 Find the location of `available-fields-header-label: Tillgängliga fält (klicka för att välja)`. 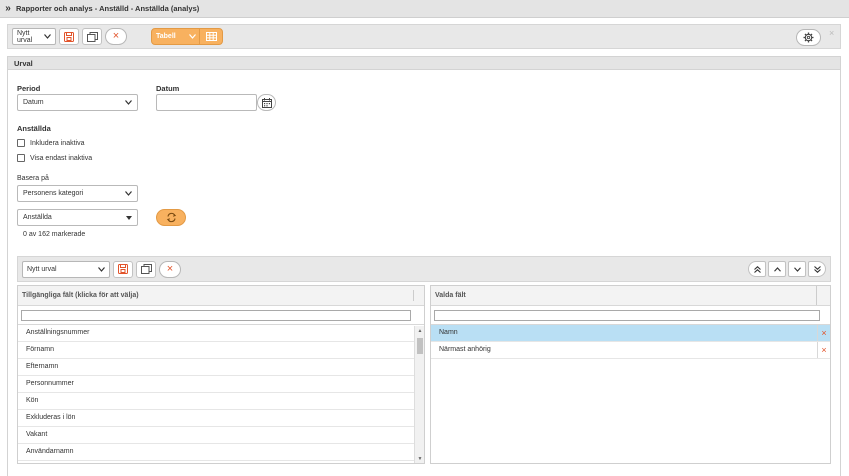

available-fields-header-label: Tillgängliga fält (klicka för att välja) is located at coordinates (80, 295).